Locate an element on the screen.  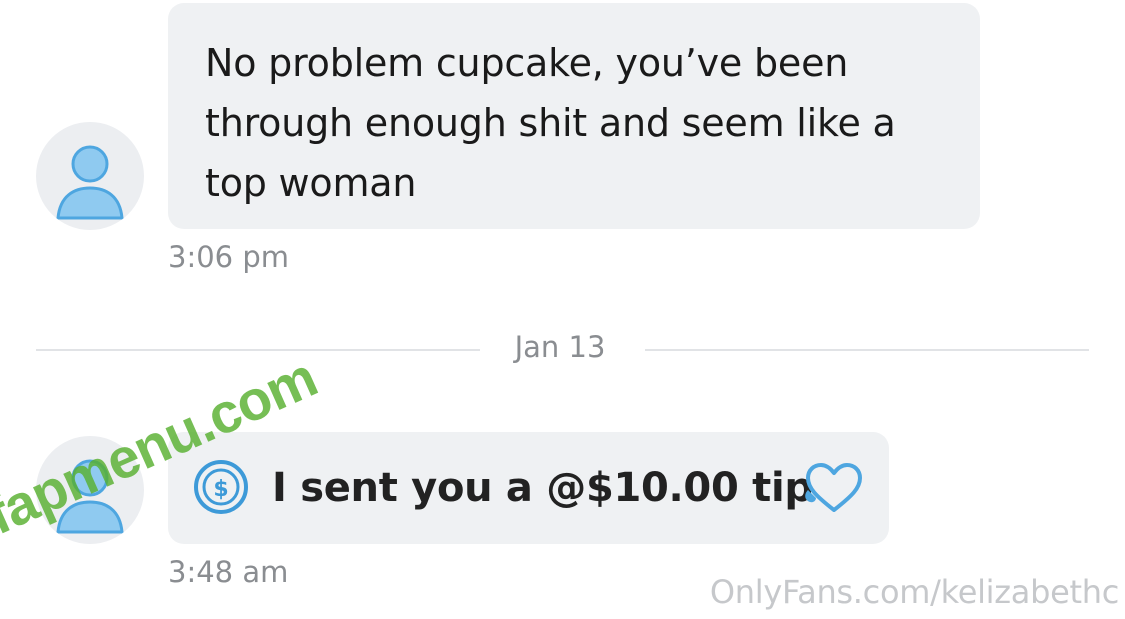
tip-message-bubble: $ I sent you a @$10.00 tip is located at coordinates (528, 488).